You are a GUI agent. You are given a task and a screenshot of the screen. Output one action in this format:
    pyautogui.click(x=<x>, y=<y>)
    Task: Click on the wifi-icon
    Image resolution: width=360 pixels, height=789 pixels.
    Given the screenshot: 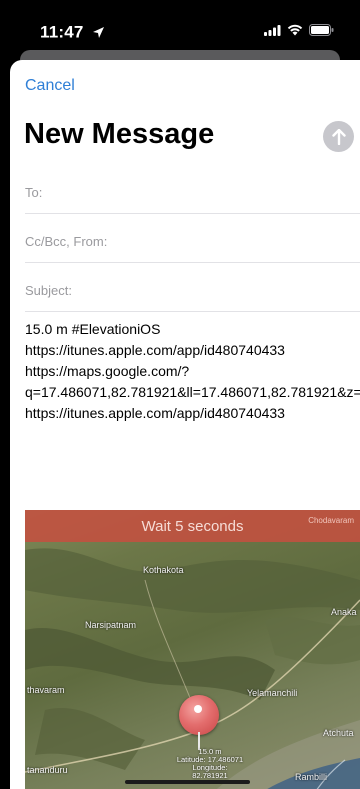 What is the action you would take?
    pyautogui.click(x=295, y=30)
    